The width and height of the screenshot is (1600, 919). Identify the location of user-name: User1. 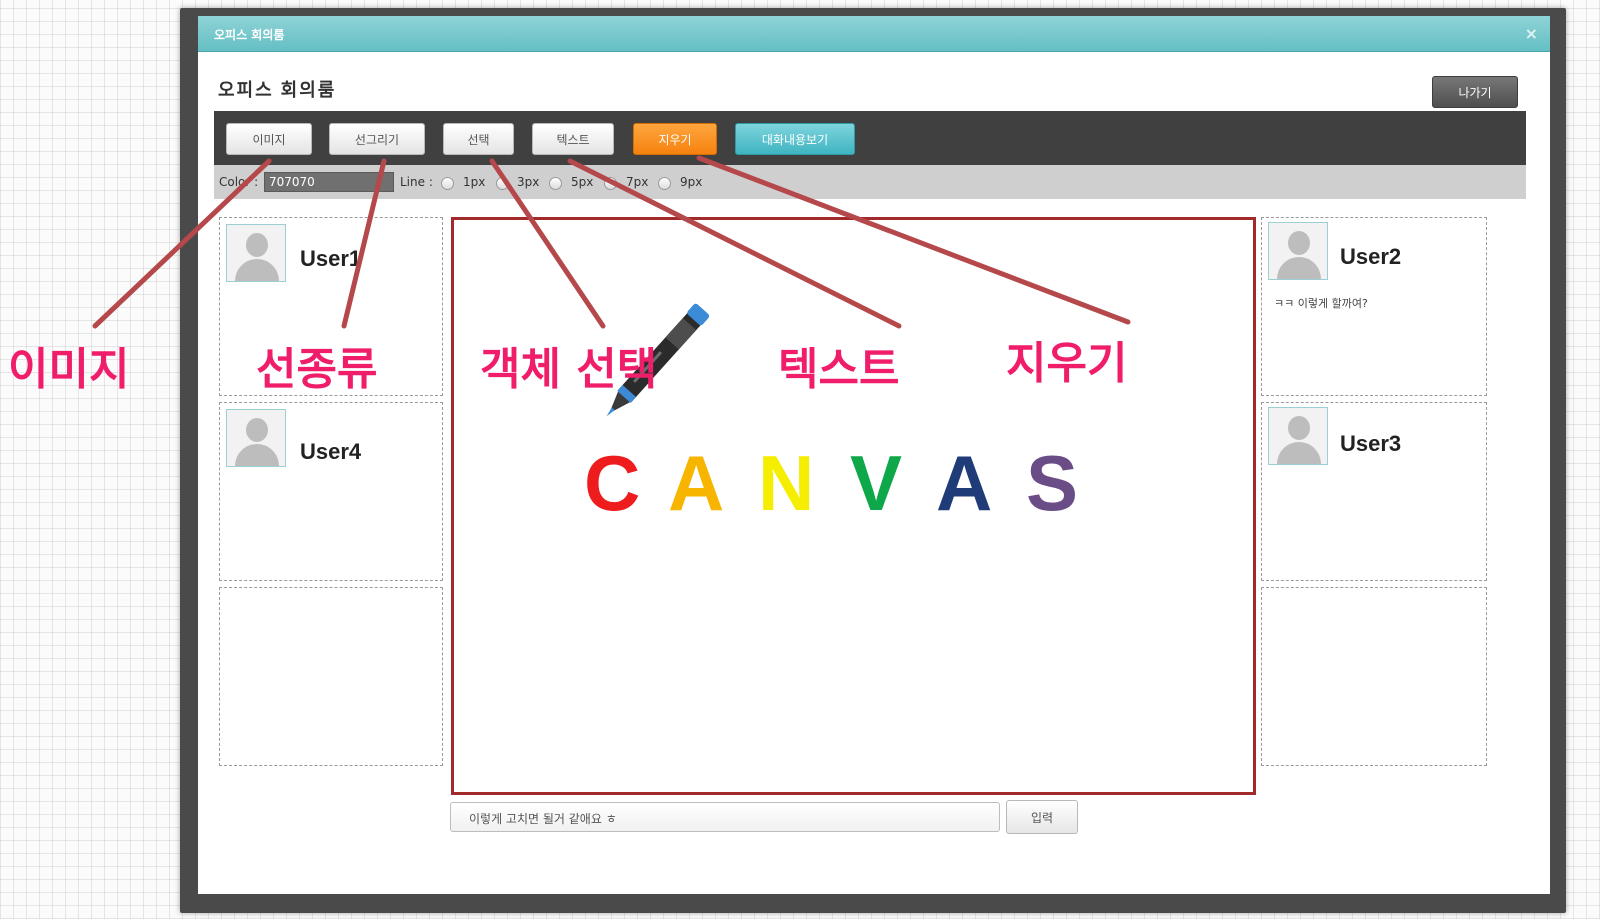
(331, 258).